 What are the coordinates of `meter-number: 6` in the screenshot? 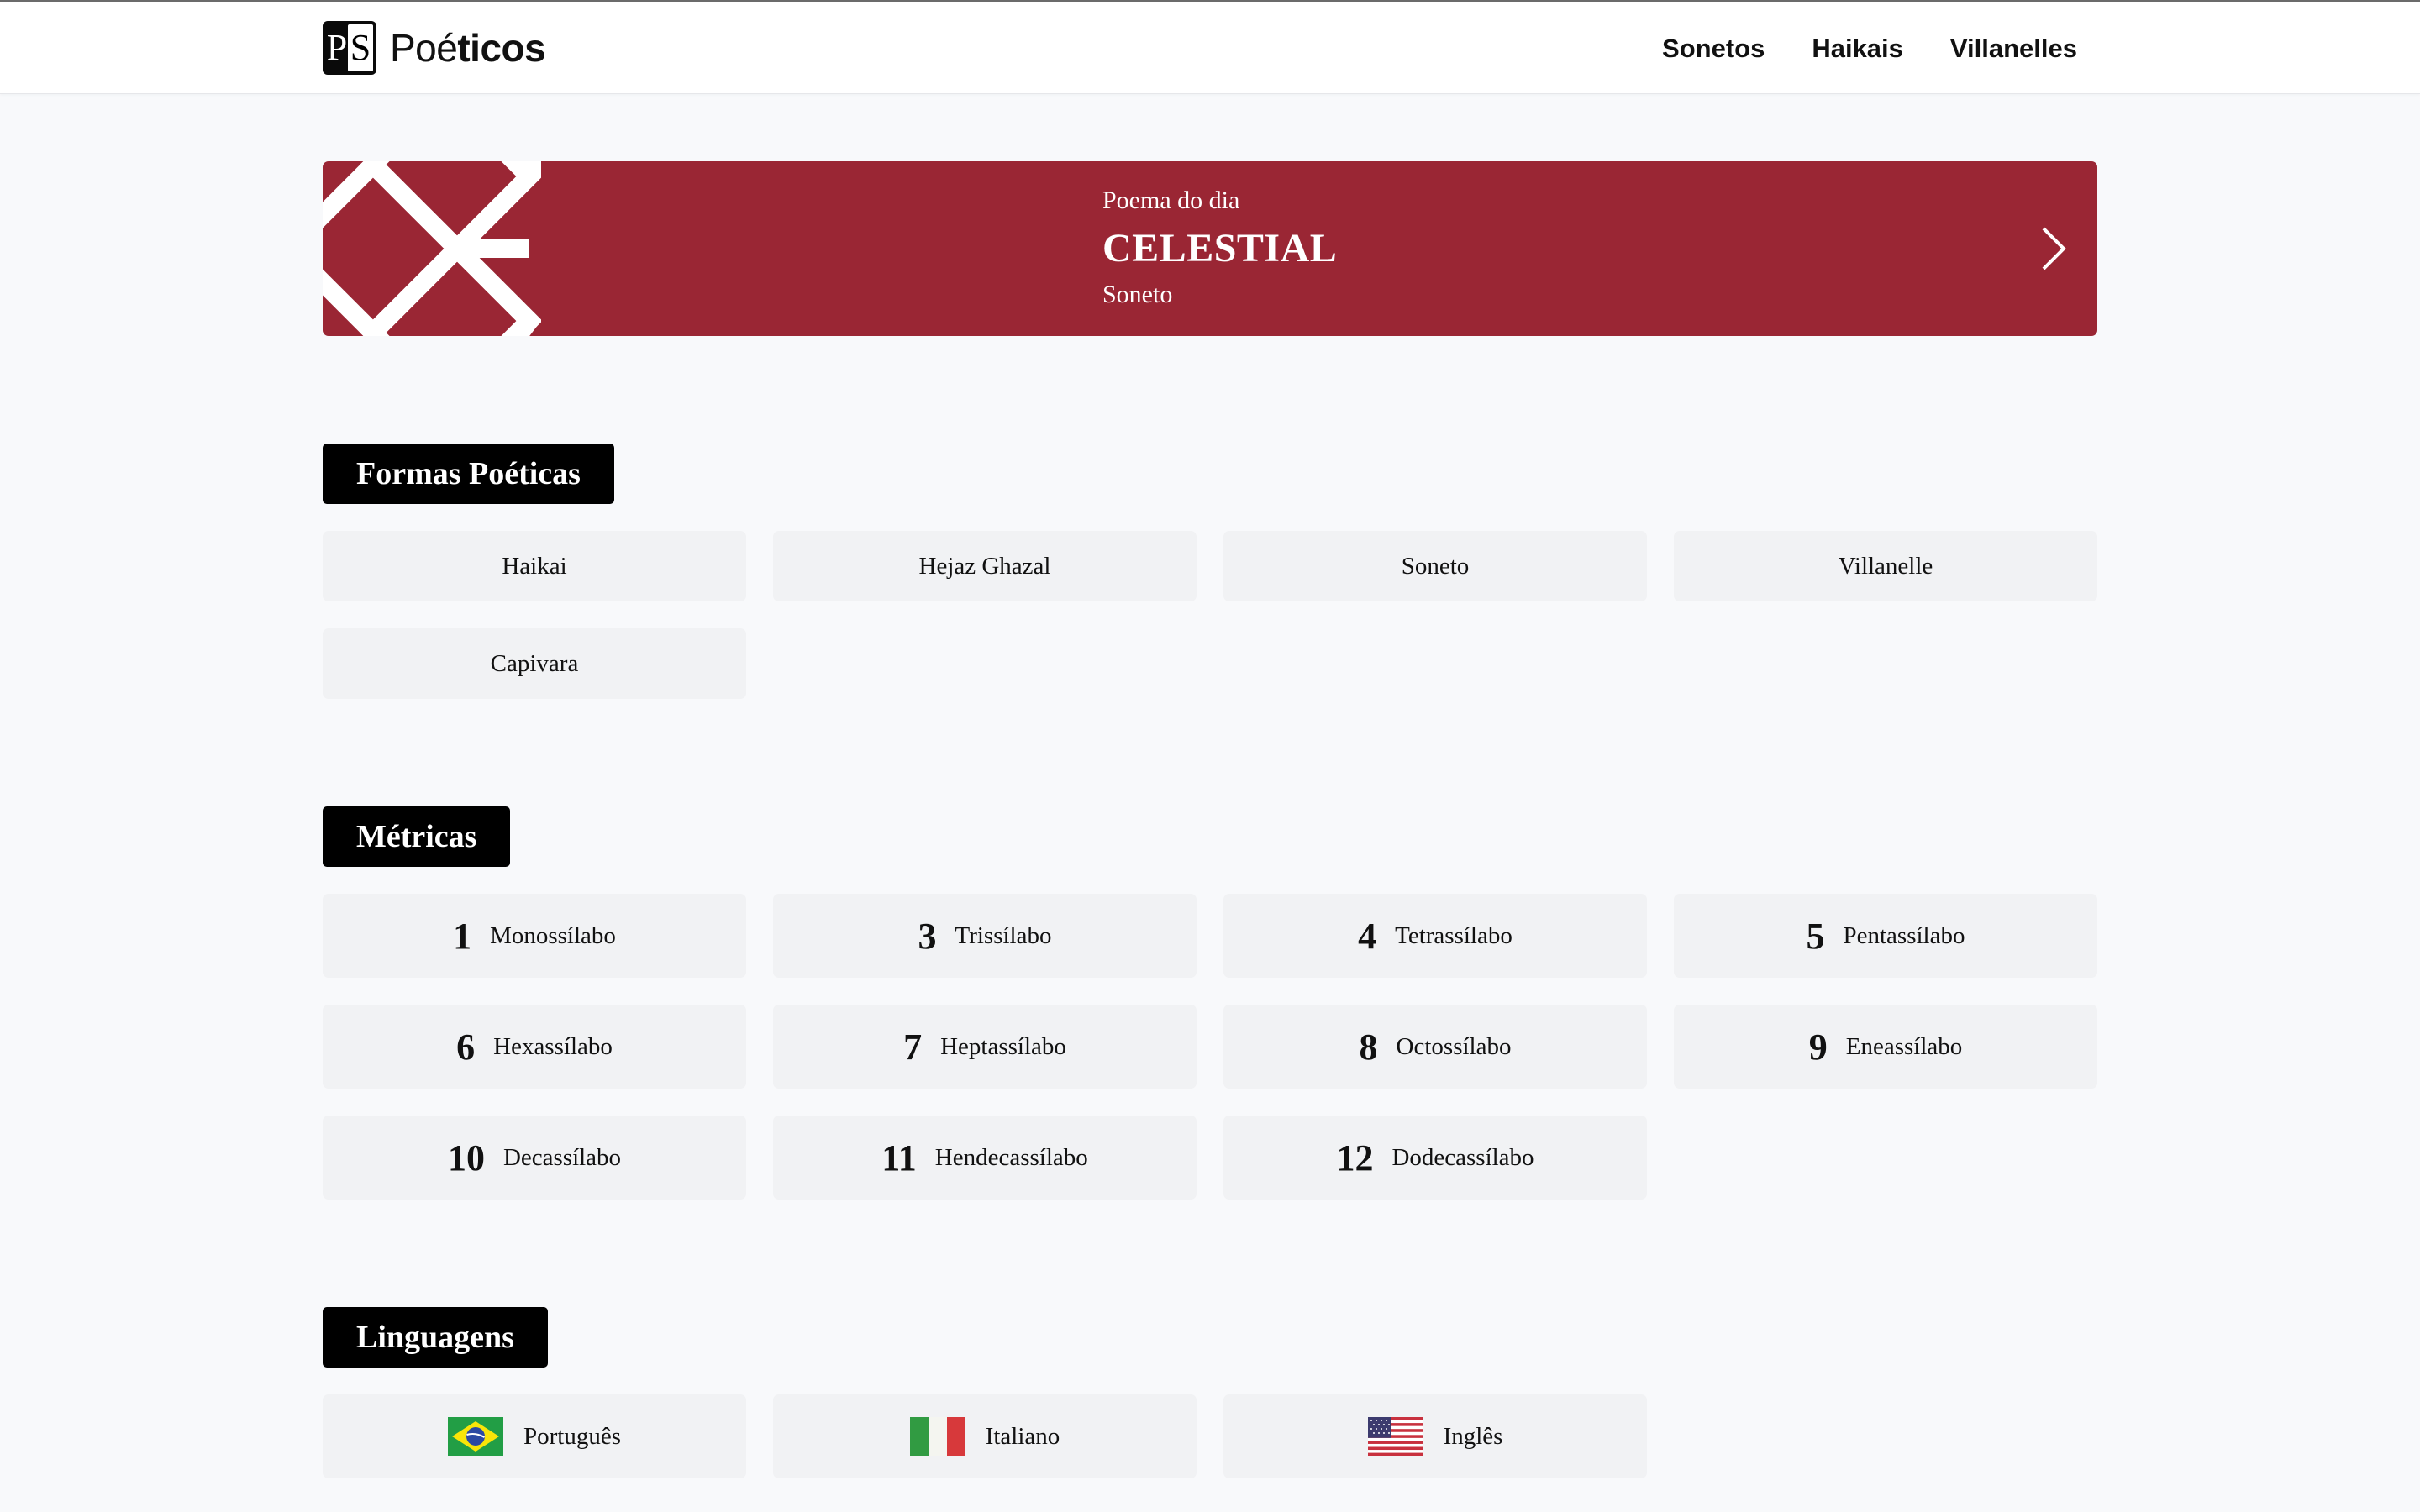 It's located at (466, 1047).